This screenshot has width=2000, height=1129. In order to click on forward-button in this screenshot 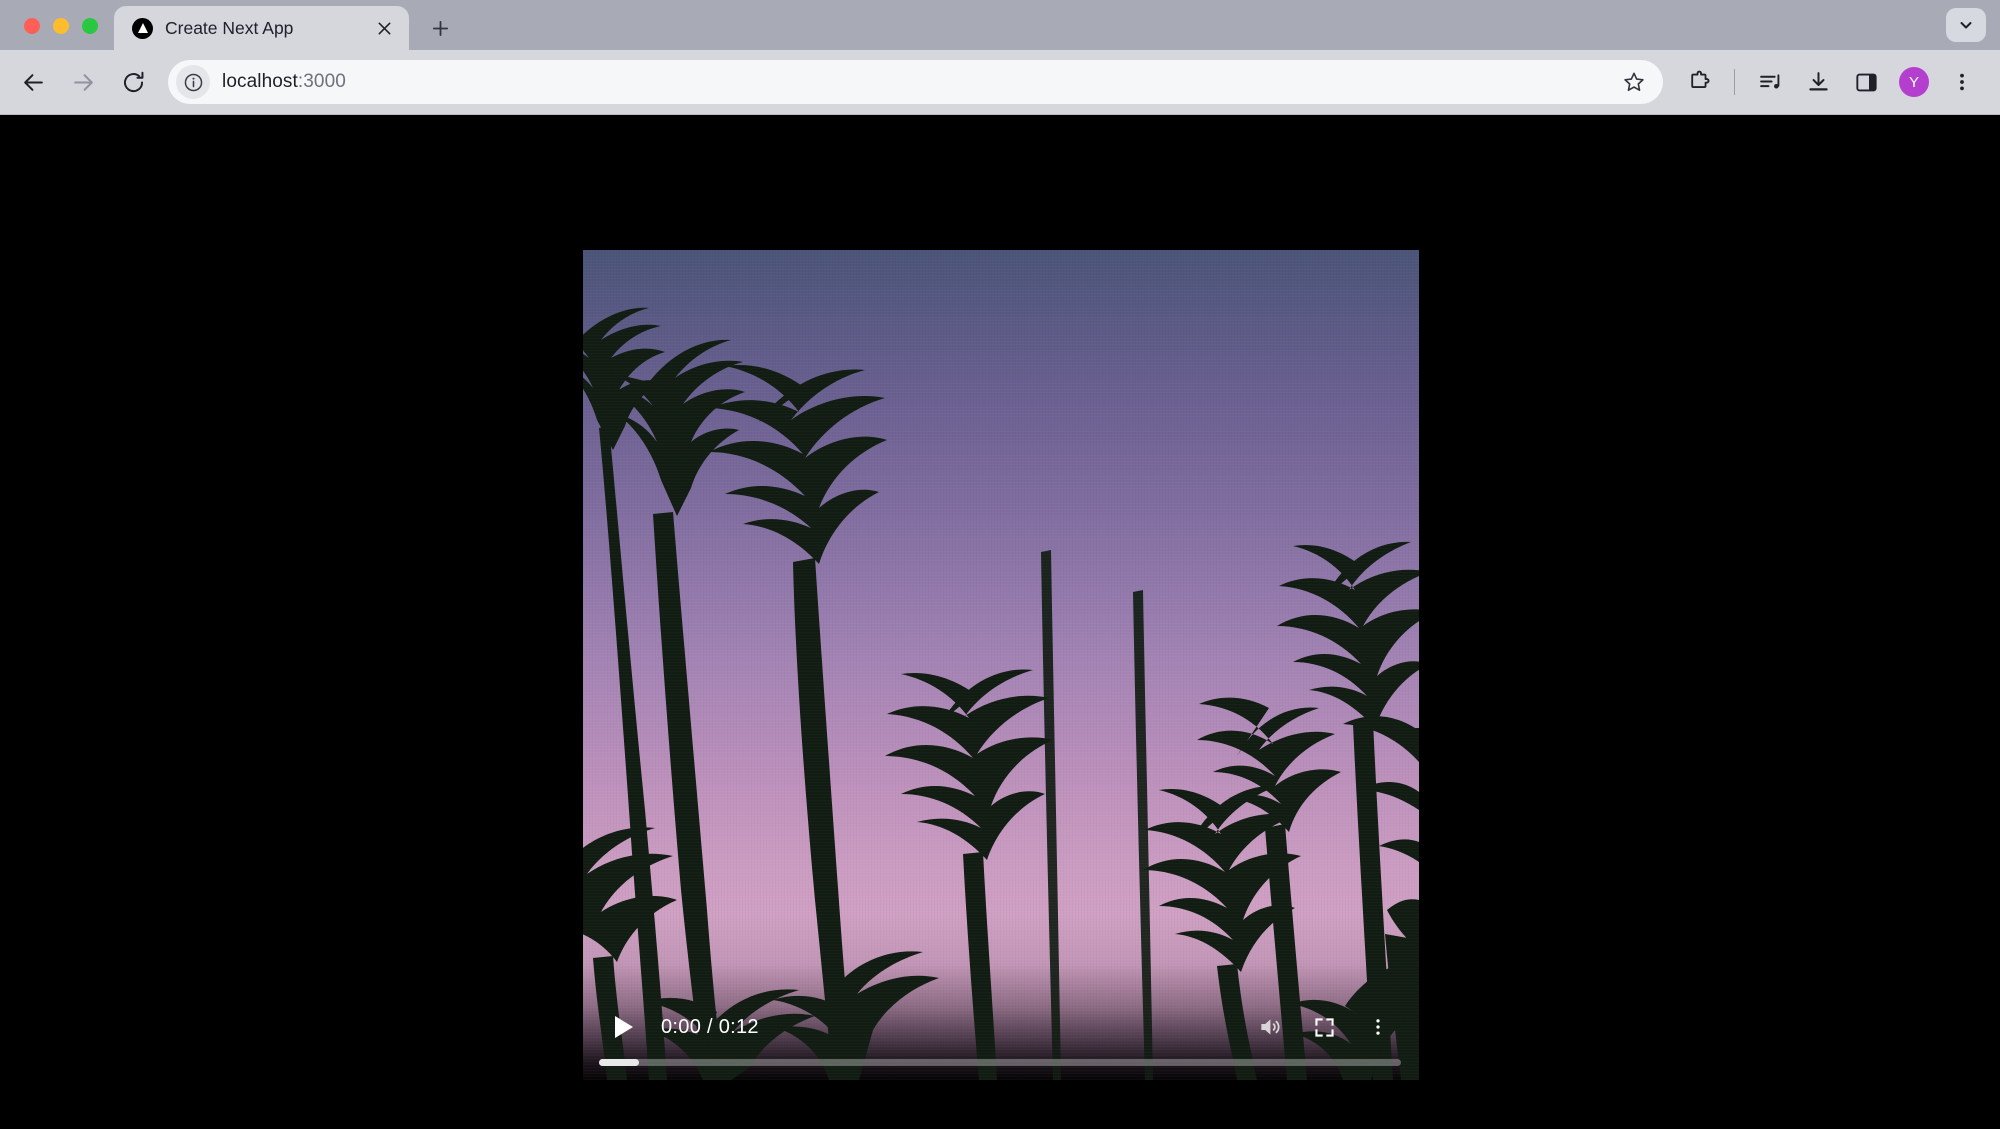, I will do `click(83, 82)`.